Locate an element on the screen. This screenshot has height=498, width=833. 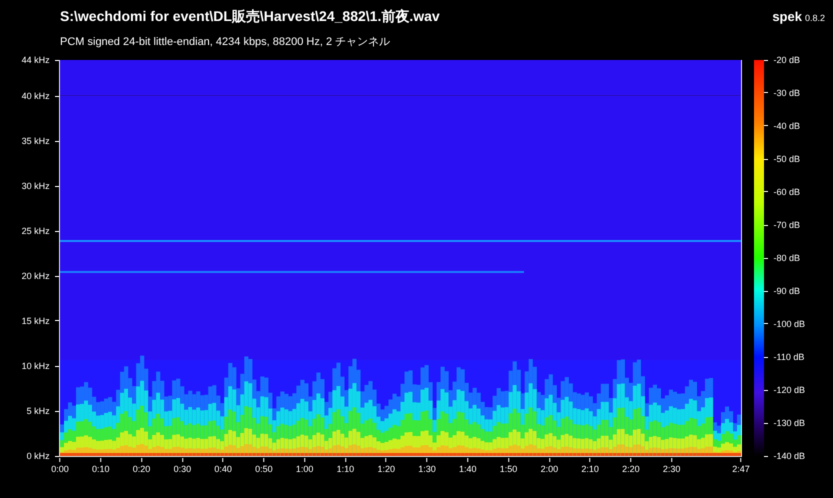
time-label: 1:20 is located at coordinates (386, 469).